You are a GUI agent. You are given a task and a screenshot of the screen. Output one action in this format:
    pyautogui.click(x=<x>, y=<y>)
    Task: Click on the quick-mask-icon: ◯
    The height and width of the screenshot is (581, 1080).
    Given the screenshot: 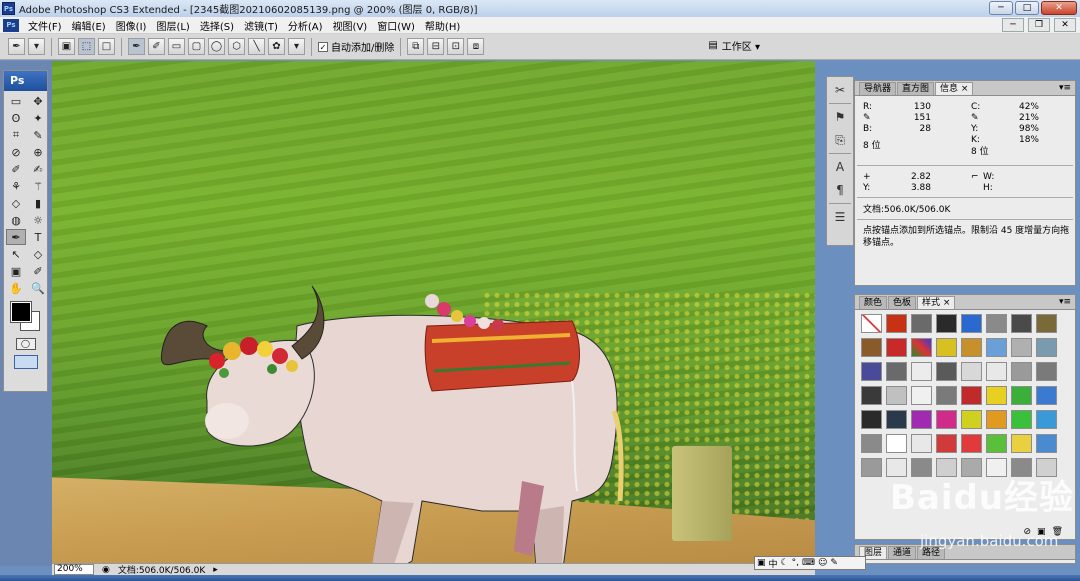 What is the action you would take?
    pyautogui.click(x=25, y=344)
    